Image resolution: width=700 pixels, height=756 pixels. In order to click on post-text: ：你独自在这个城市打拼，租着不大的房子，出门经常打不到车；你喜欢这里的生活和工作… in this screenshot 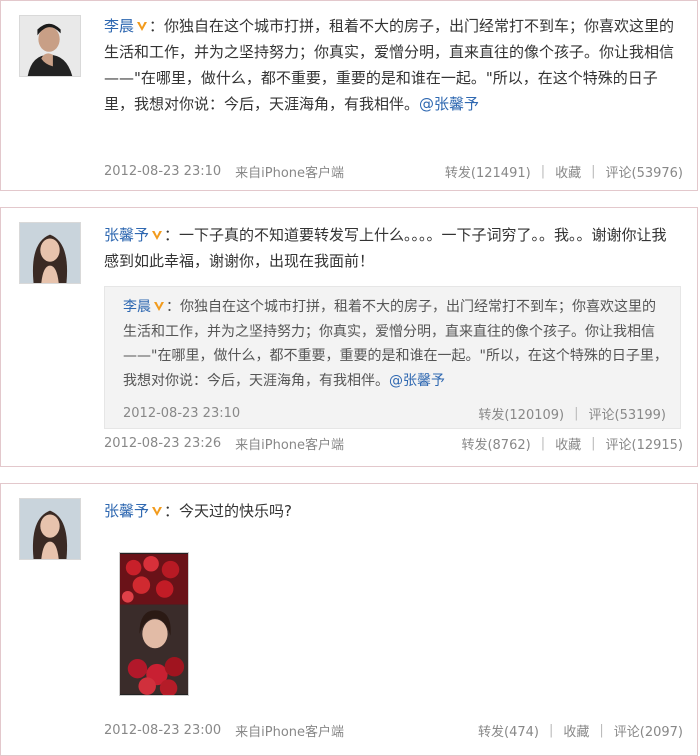, I will do `click(389, 65)`.